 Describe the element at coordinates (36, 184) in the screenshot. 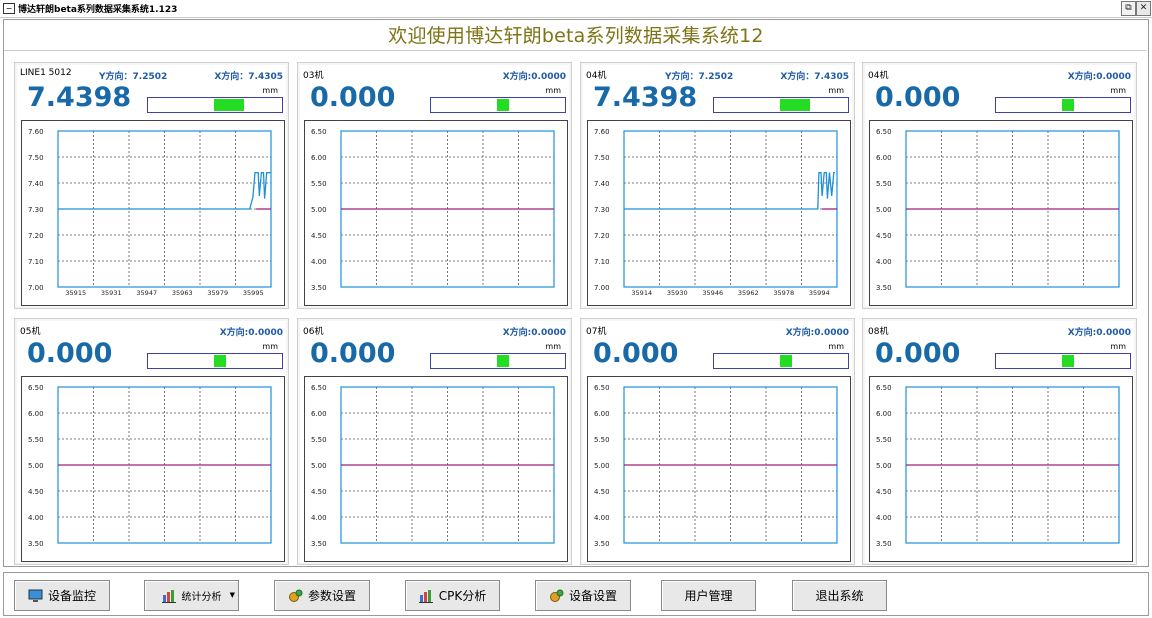

I see `y-tick-label: 7.40` at that location.